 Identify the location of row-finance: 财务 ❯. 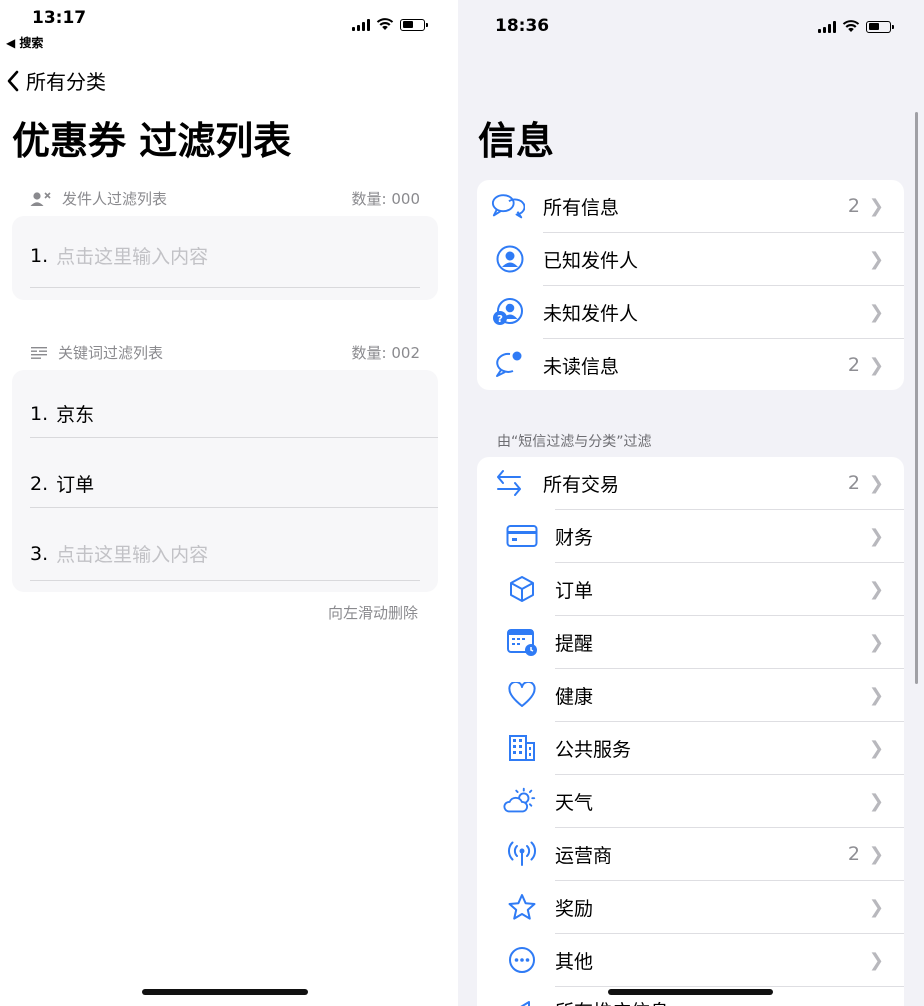
(690, 536).